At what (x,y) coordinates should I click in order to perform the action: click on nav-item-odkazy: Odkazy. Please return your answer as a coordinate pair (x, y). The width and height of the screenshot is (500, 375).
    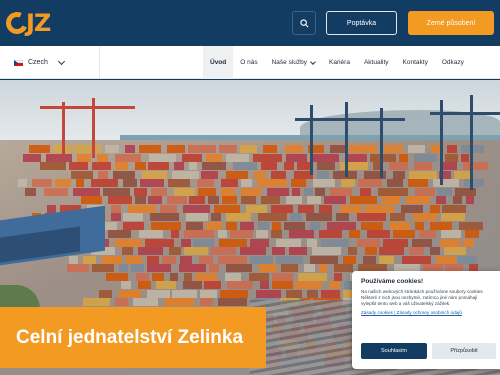
    Looking at the image, I should click on (453, 62).